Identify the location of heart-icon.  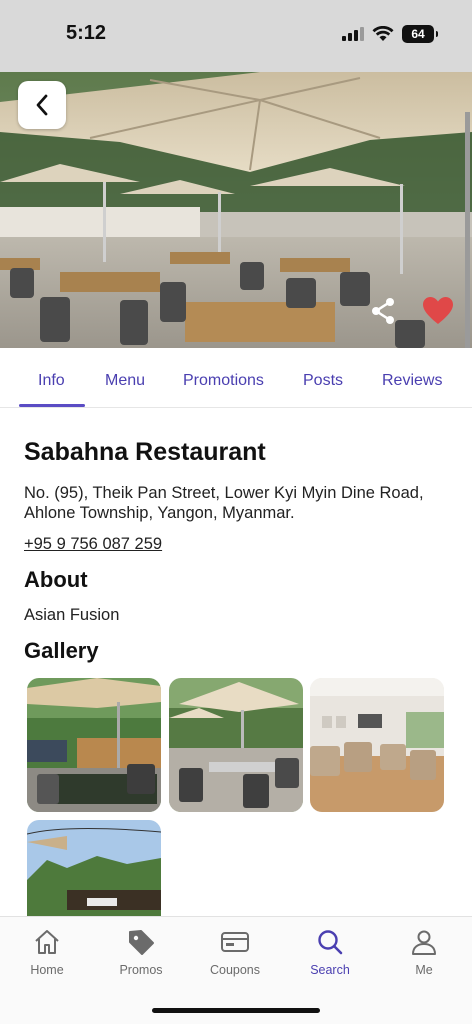
(438, 310).